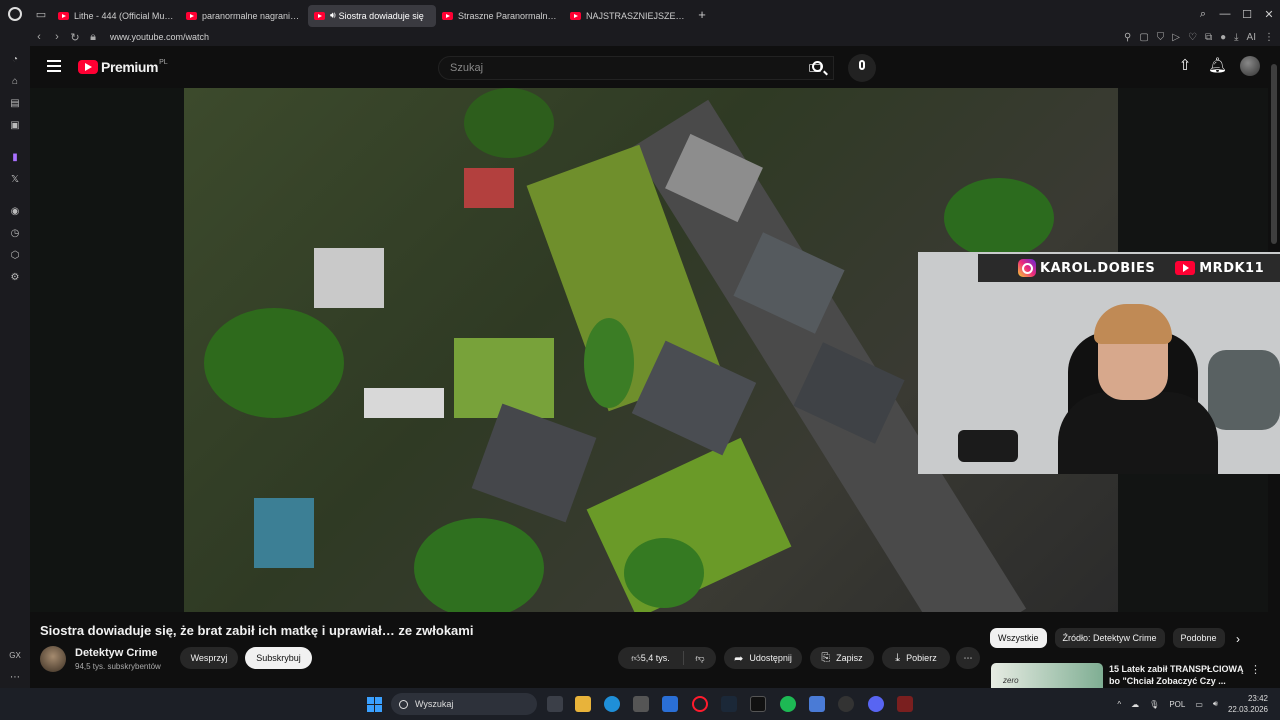  I want to click on menu-icon: ⋮, so click(1269, 37).